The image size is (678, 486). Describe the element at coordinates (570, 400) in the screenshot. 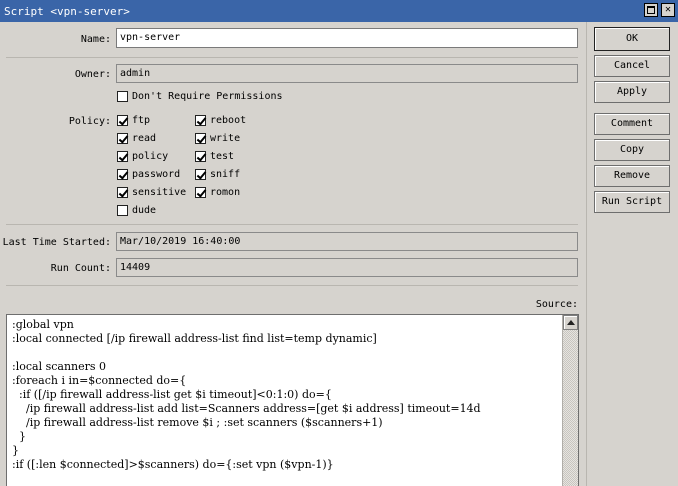

I see `scrollbar` at that location.